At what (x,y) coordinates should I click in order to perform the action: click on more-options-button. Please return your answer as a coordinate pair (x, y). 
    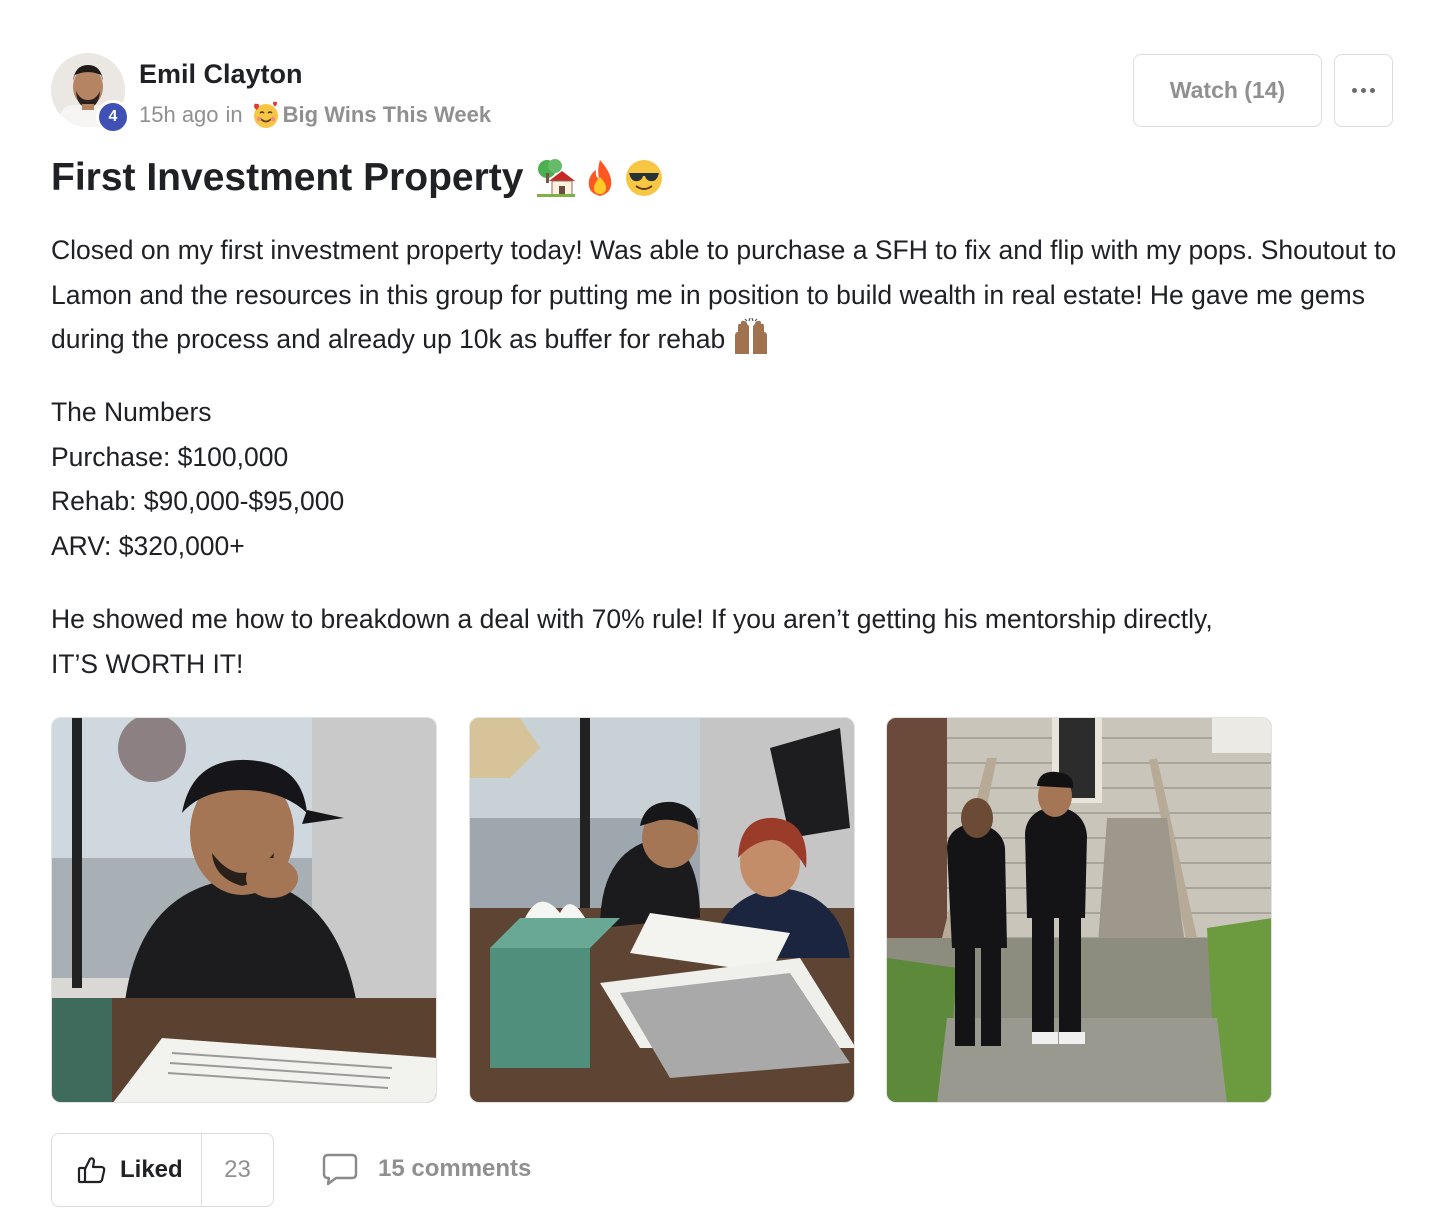
    Looking at the image, I should click on (1363, 90).